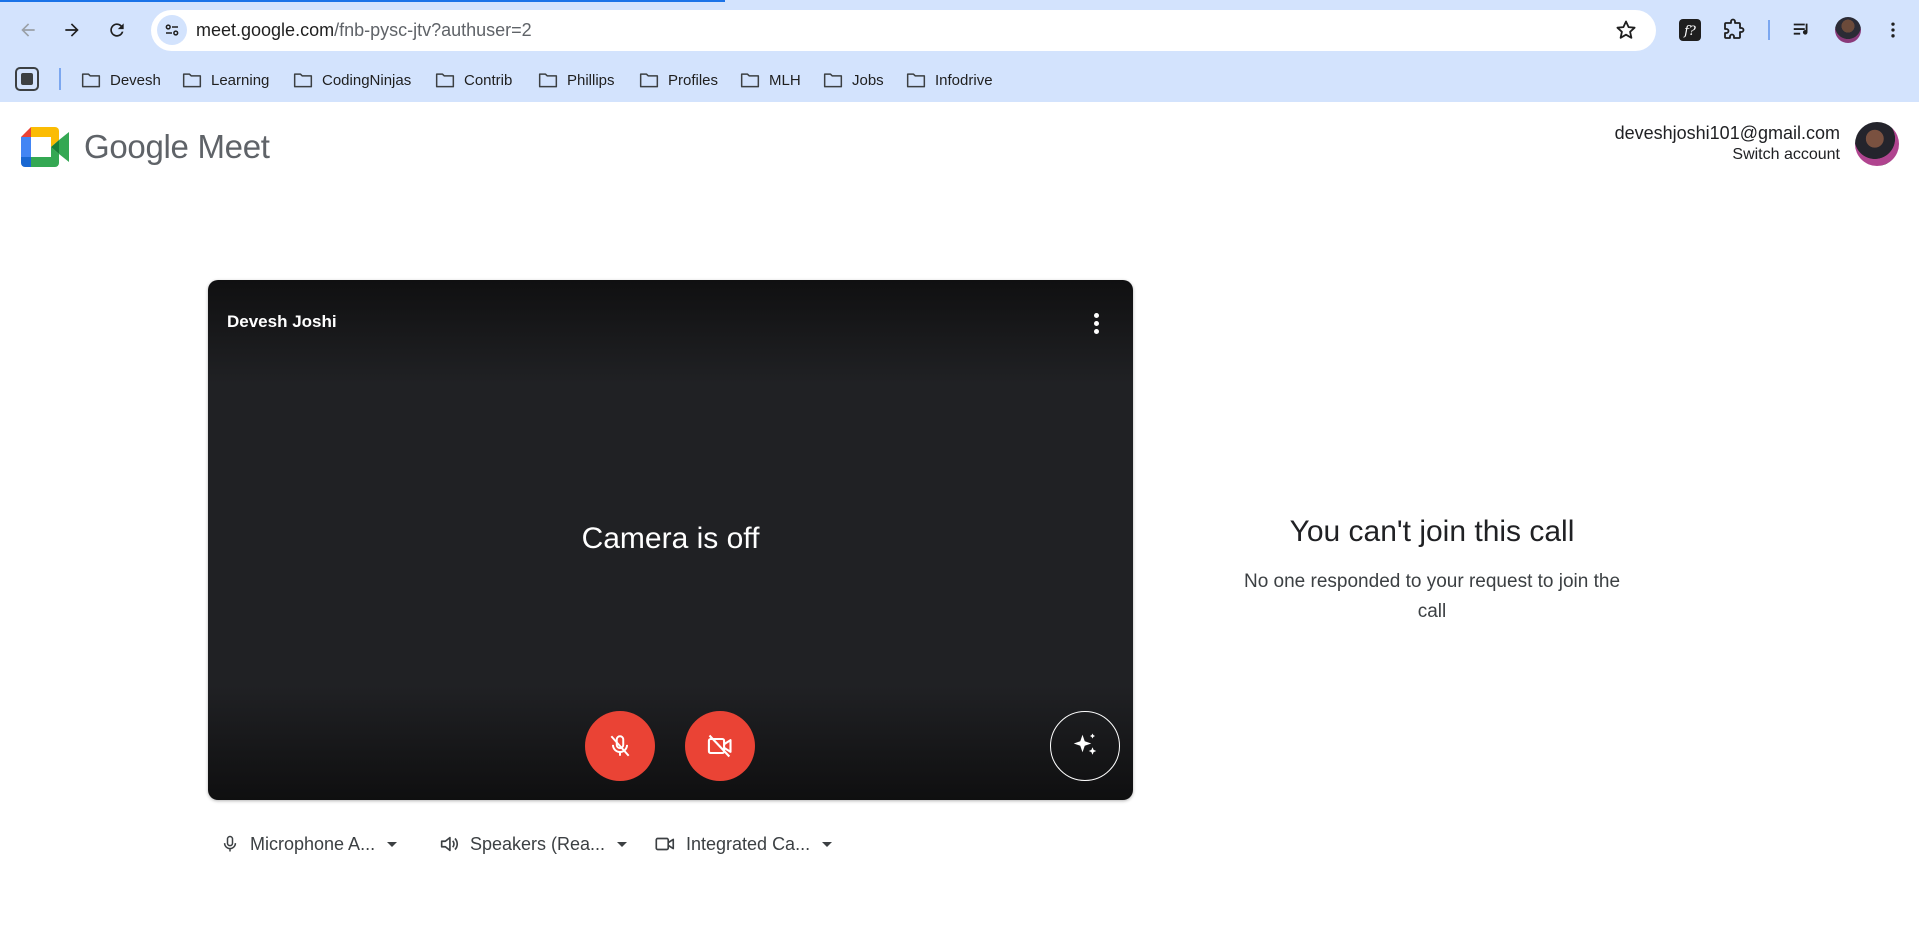 The height and width of the screenshot is (925, 1919). Describe the element at coordinates (449, 844) in the screenshot. I see `speaker-icon` at that location.